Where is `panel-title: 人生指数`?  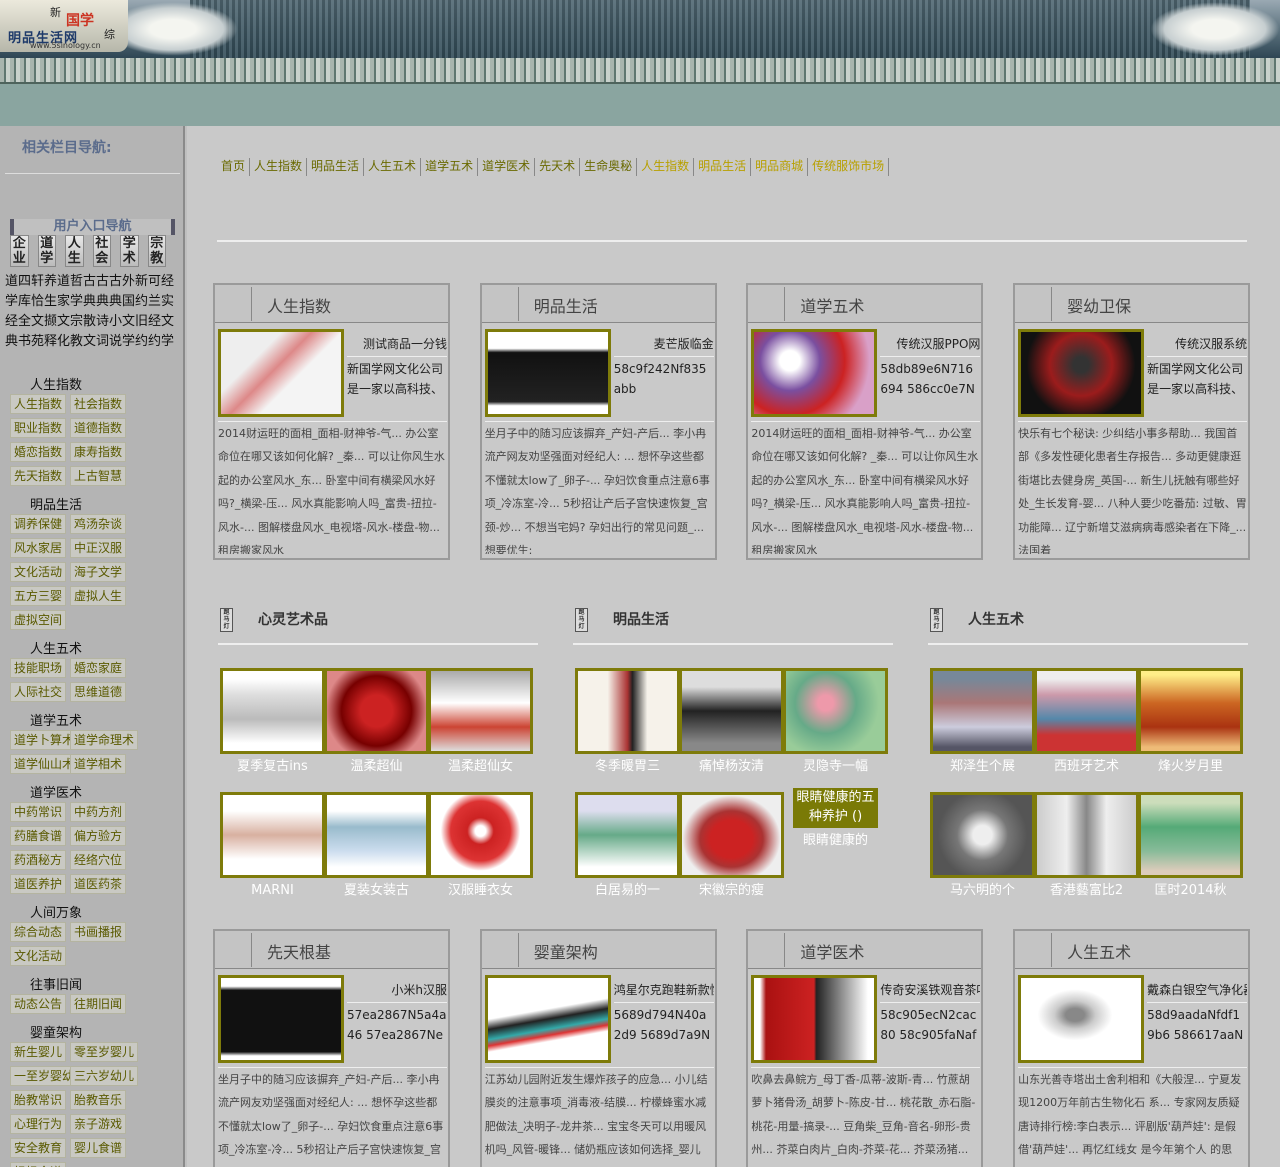 panel-title: 人生指数 is located at coordinates (331, 304).